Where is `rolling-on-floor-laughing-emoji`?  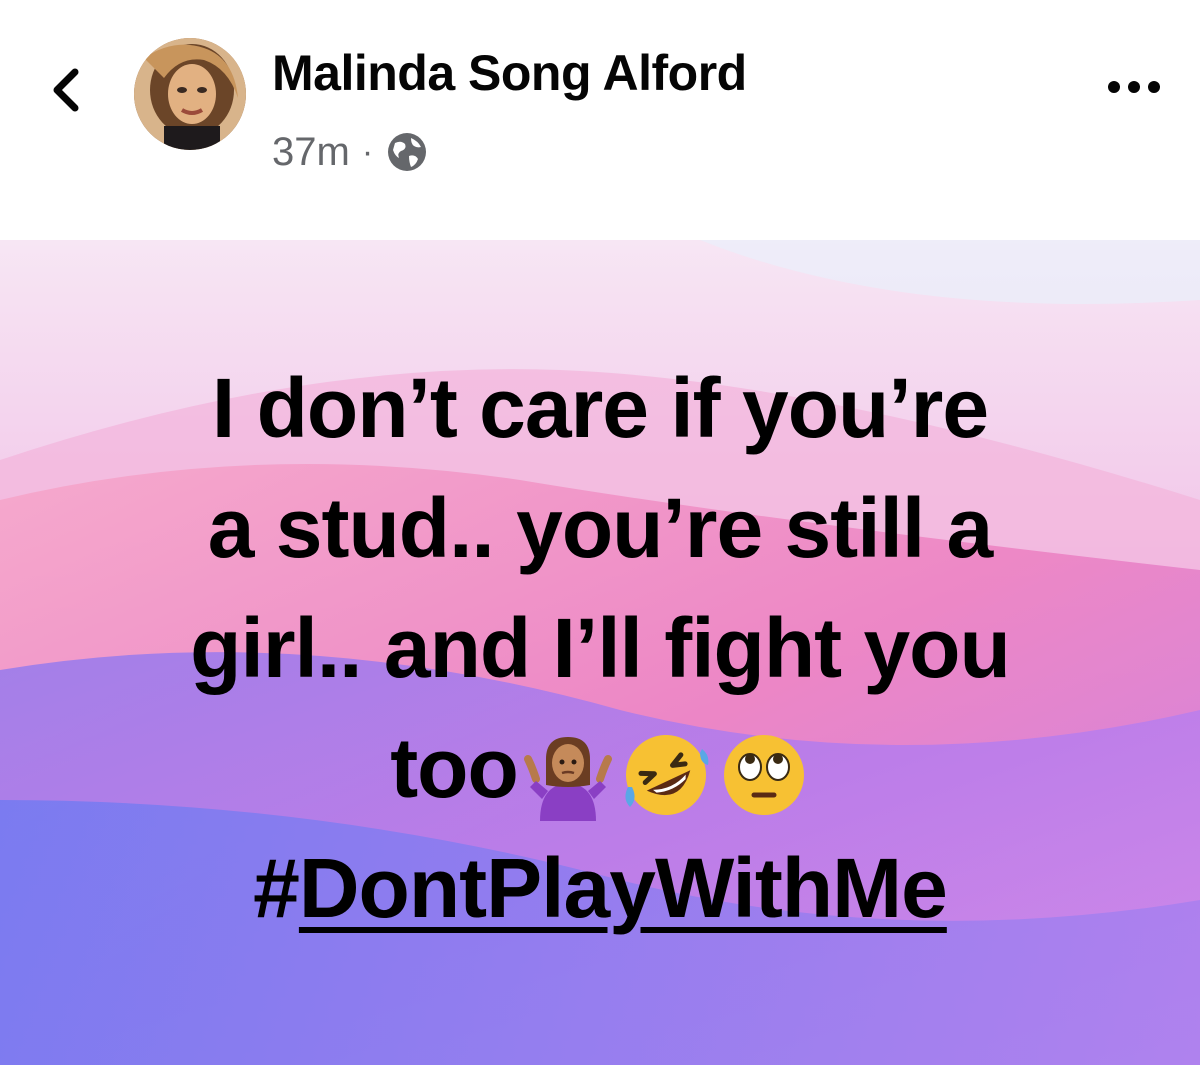 rolling-on-floor-laughing-emoji is located at coordinates (667, 774).